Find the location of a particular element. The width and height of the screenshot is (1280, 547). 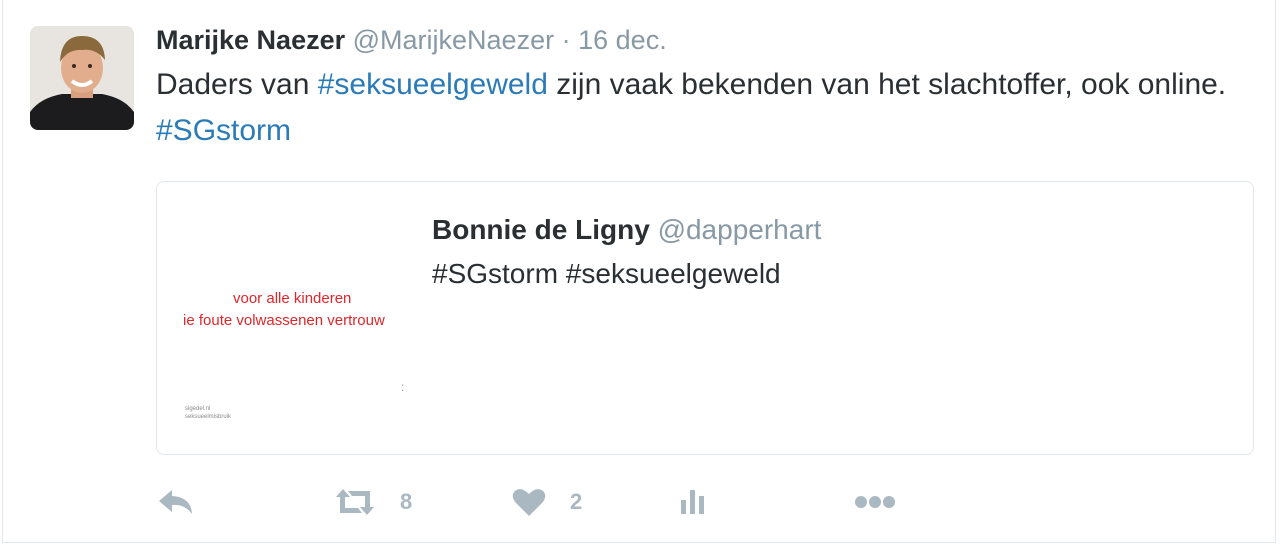

tweet-header: Marijke Naezer @MarijkeNaezer · 16 dec. is located at coordinates (411, 40).